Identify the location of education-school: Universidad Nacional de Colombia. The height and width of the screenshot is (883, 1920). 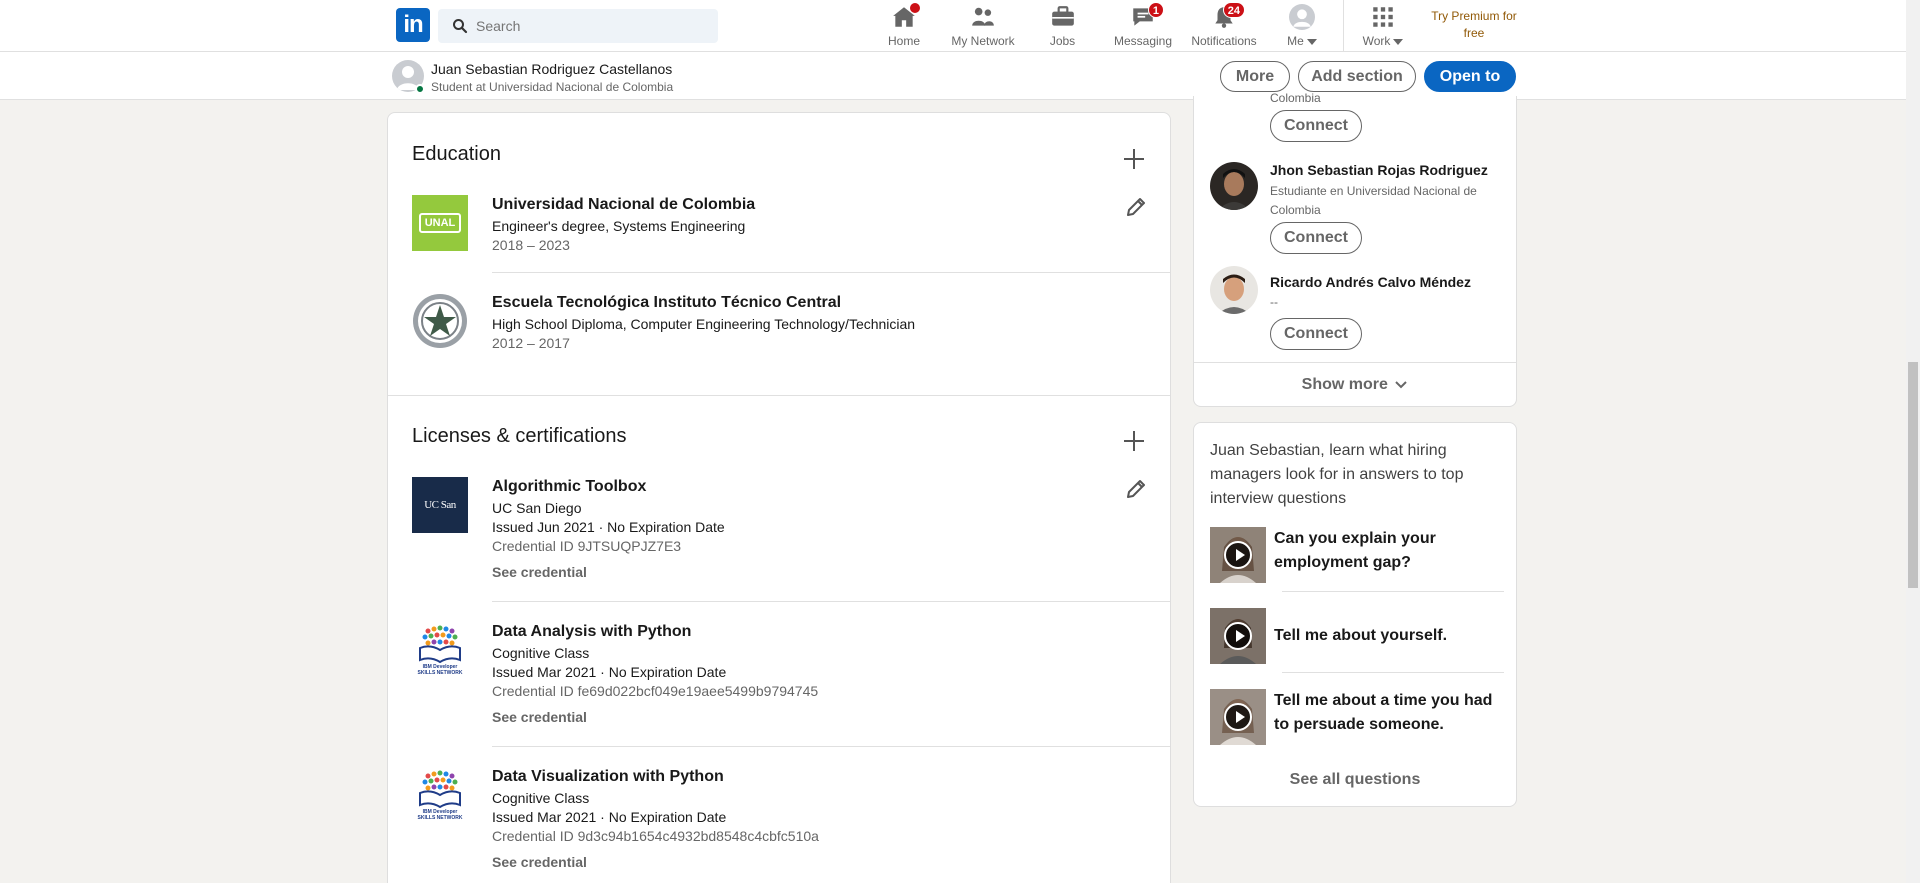
(623, 205).